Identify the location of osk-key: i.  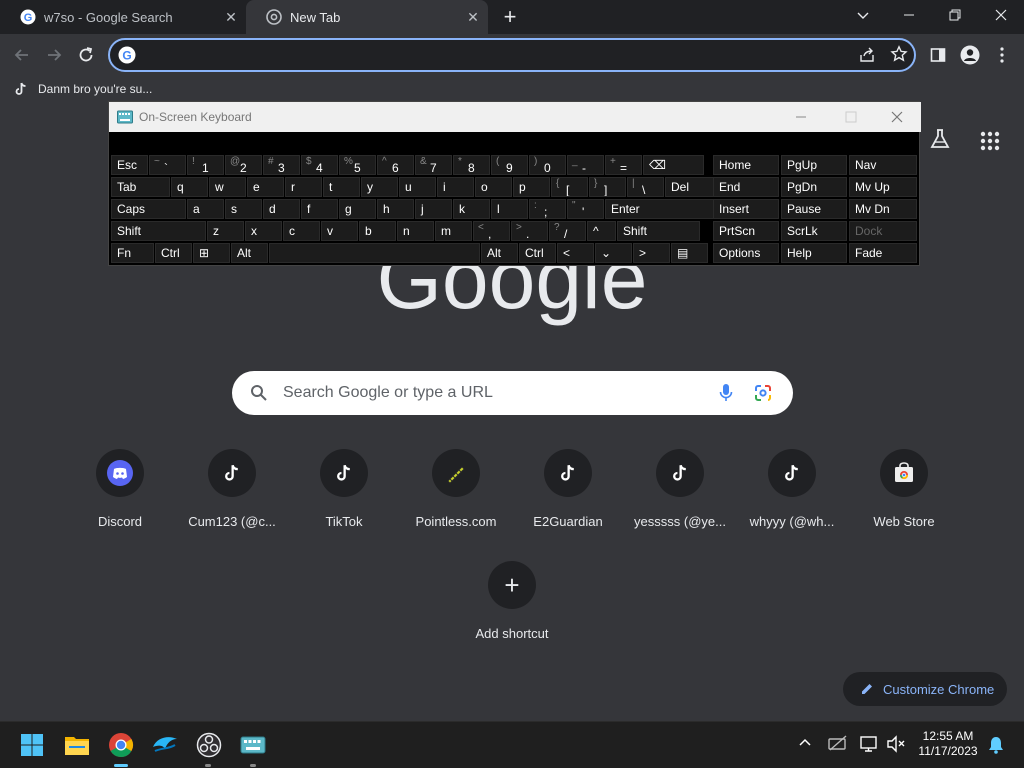
(455, 187).